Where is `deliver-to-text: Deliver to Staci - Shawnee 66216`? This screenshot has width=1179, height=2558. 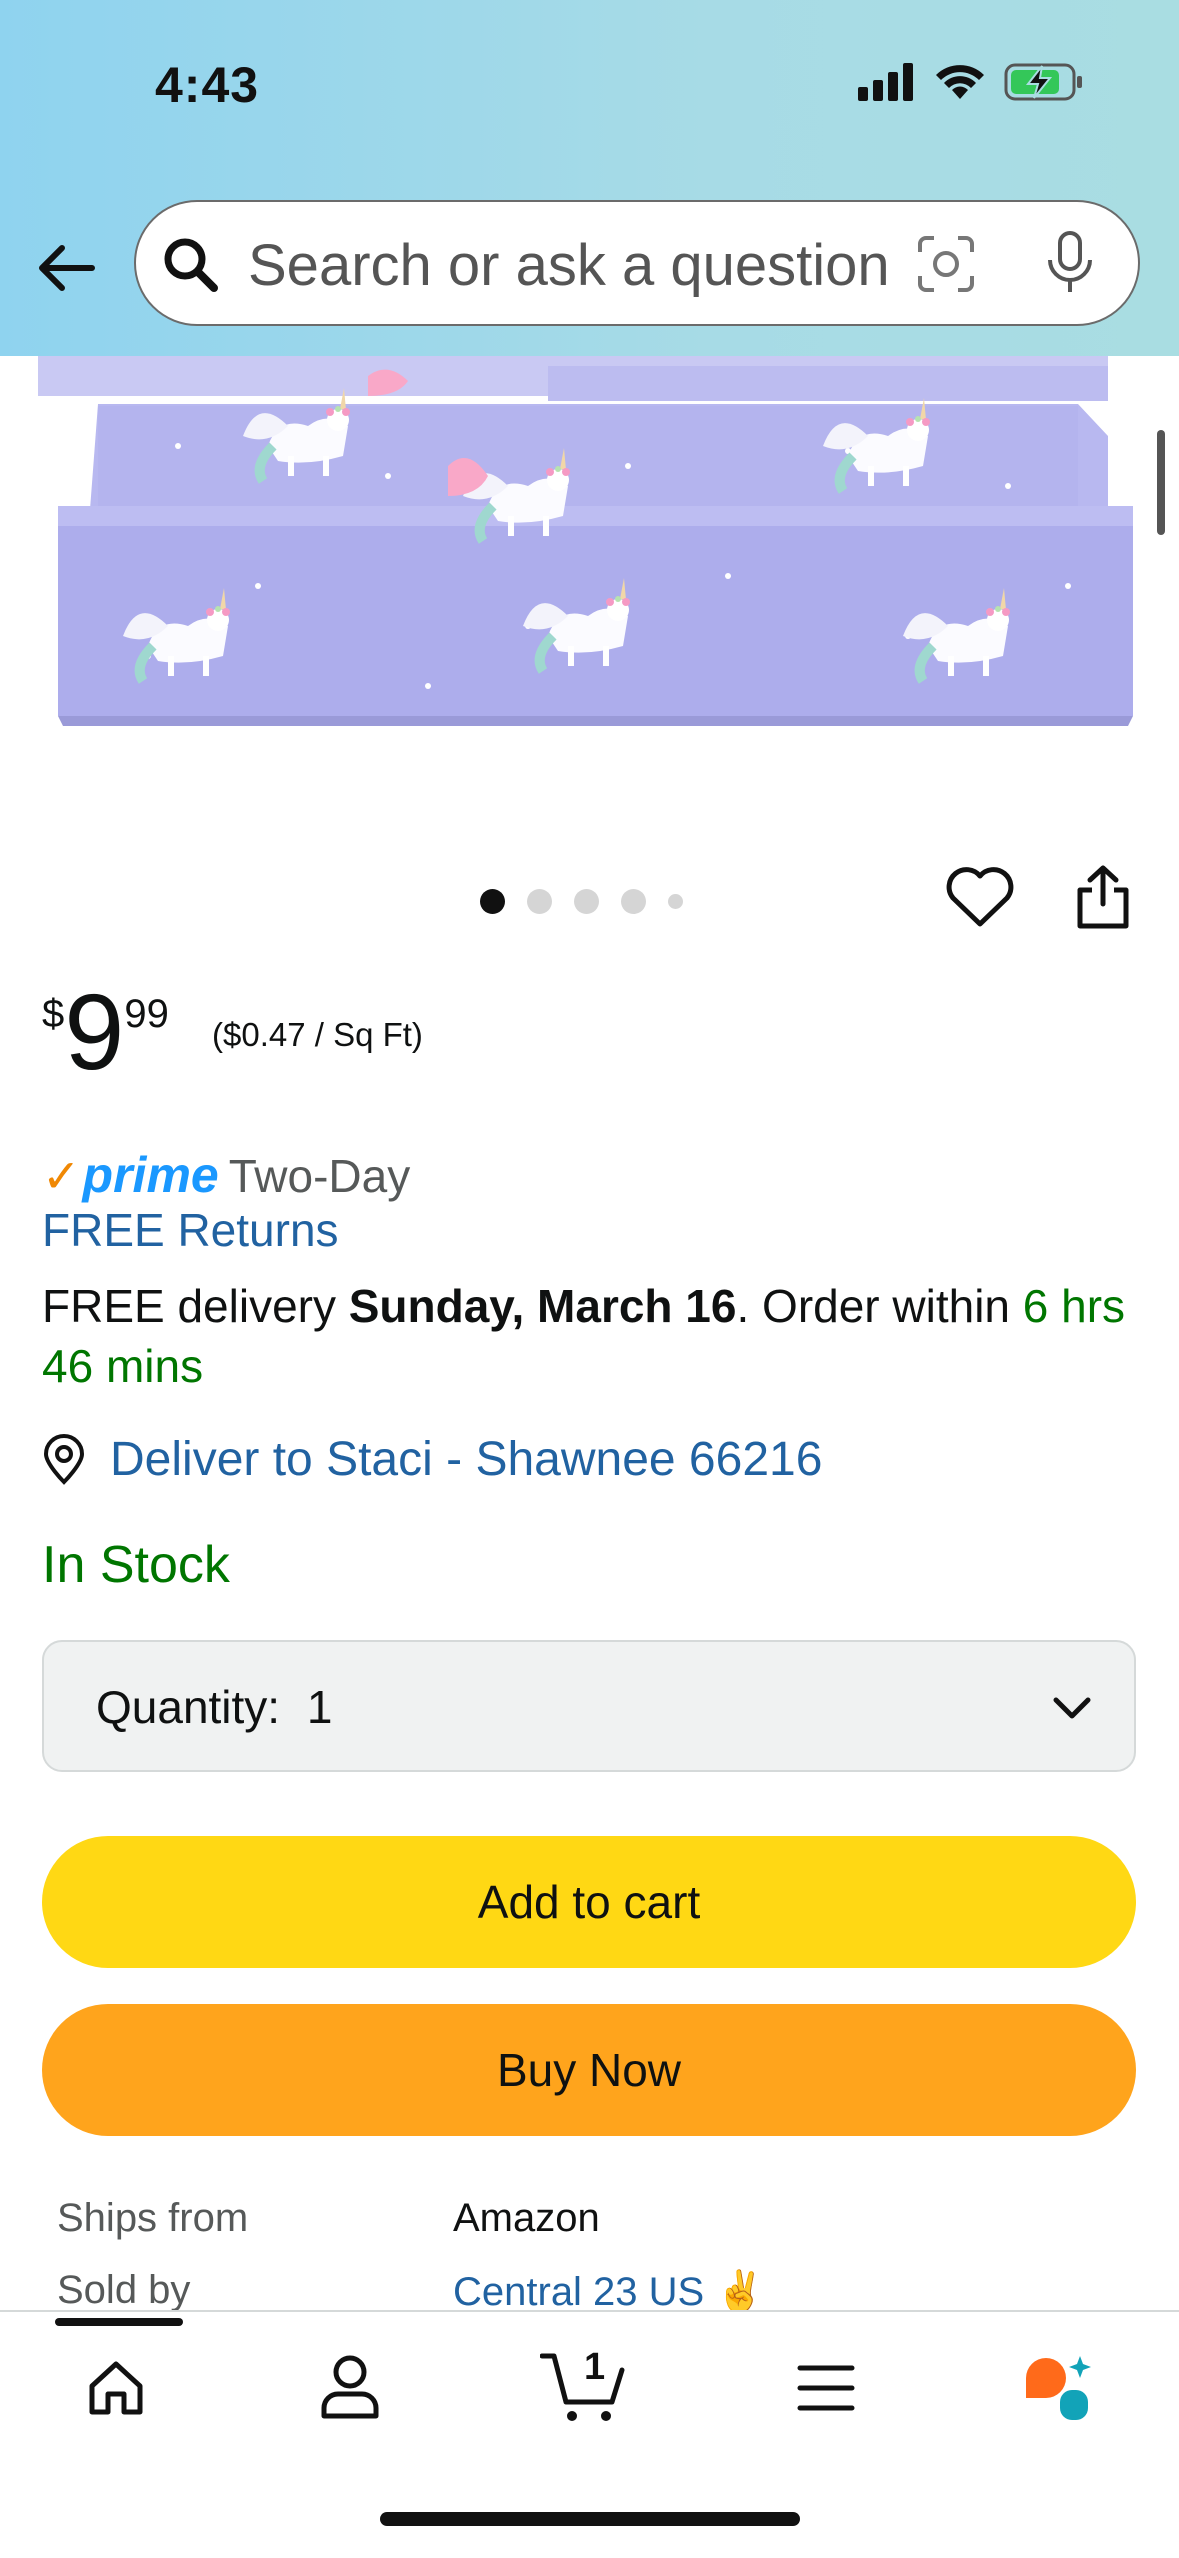
deliver-to-text: Deliver to Staci - Shawnee 66216 is located at coordinates (466, 1459).